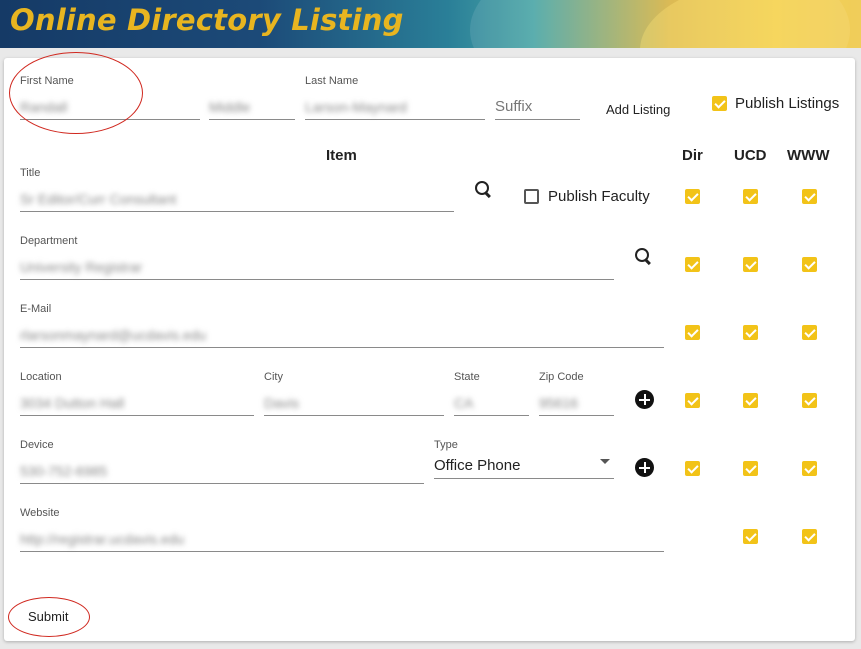  I want to click on middle-name-value: Middle, so click(230, 107).